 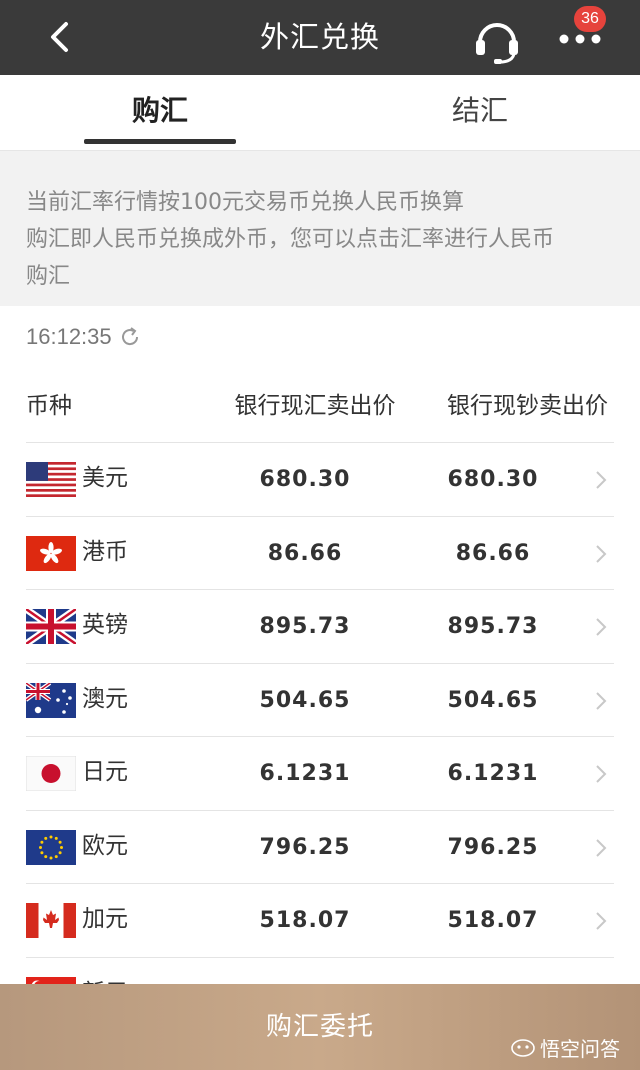 I want to click on cash-sell-rate: 796.25, so click(x=493, y=847).